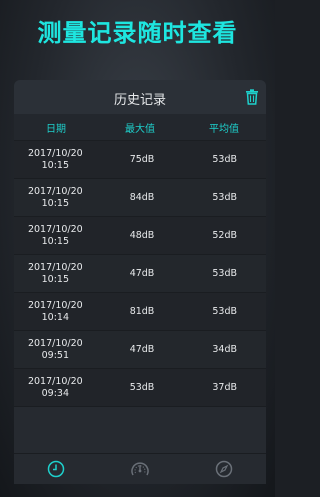 The image size is (320, 497). I want to click on compass-icon, so click(224, 469).